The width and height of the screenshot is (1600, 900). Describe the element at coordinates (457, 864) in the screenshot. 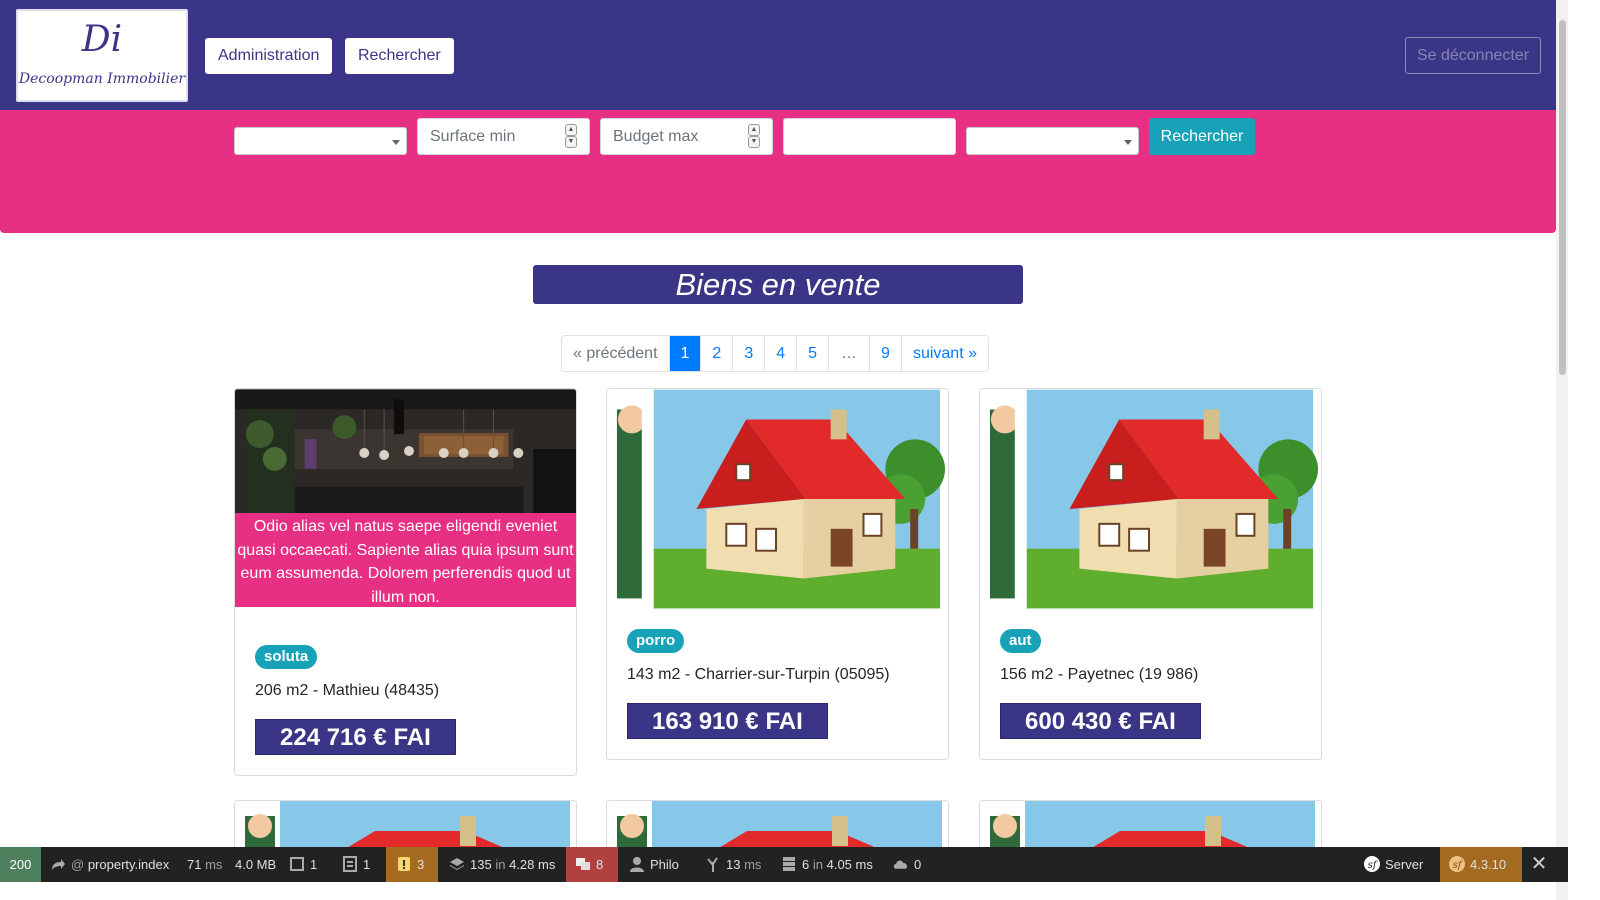

I see `layers-icon` at that location.